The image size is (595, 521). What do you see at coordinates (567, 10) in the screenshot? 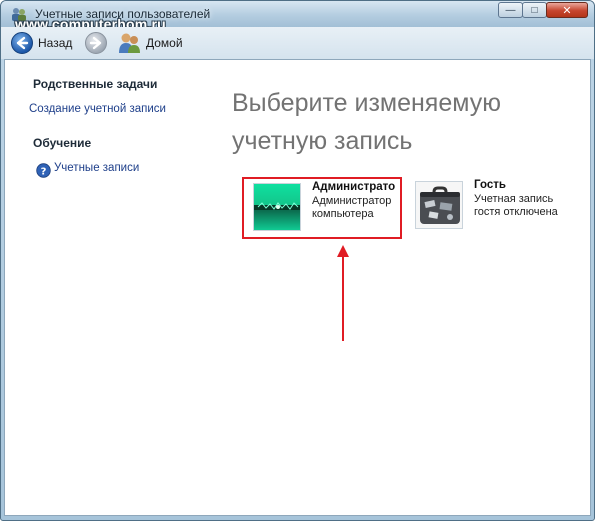
I see `close-button: ✕` at bounding box center [567, 10].